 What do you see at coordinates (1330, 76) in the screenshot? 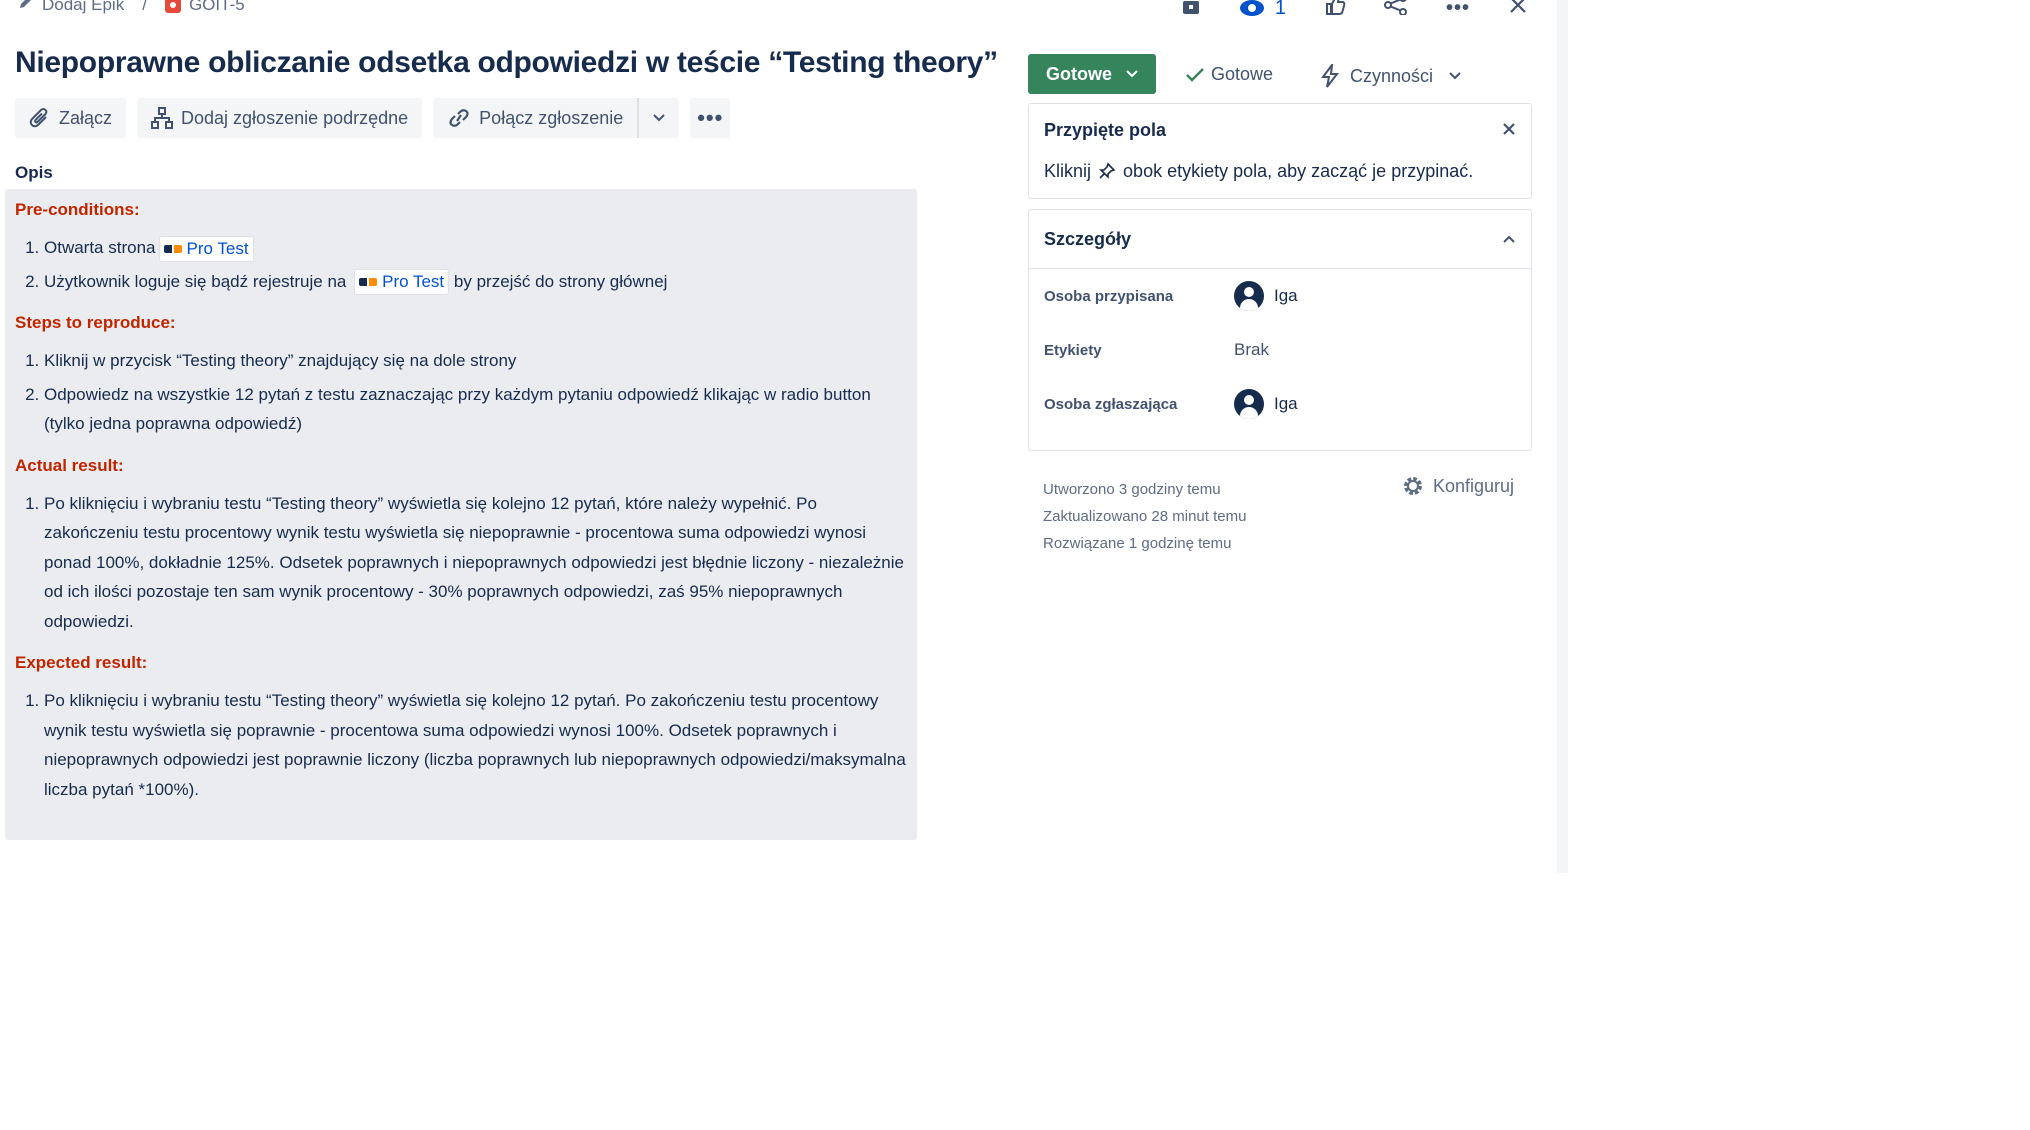
I see `lightning-icon` at bounding box center [1330, 76].